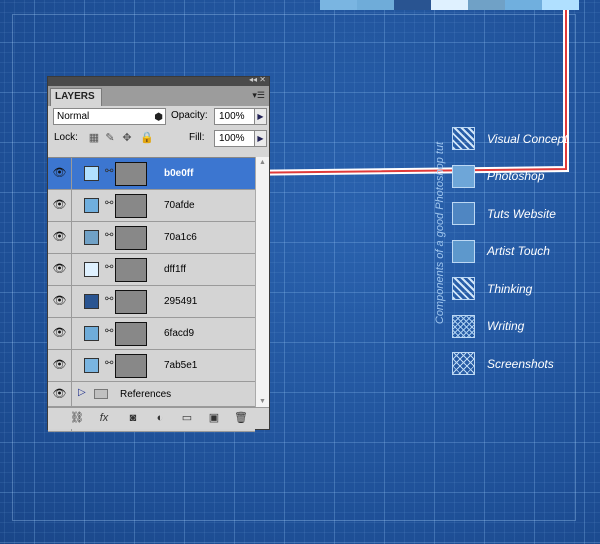 The height and width of the screenshot is (544, 600). I want to click on layer-row: 👁 ⚯ 295491, so click(151, 302).